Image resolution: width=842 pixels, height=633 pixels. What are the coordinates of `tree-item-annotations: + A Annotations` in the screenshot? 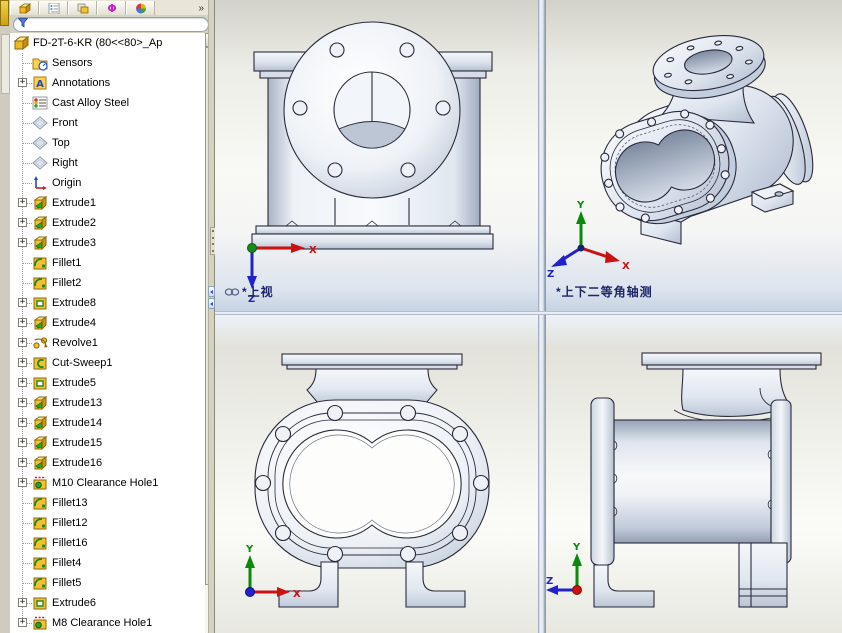 It's located at (109, 83).